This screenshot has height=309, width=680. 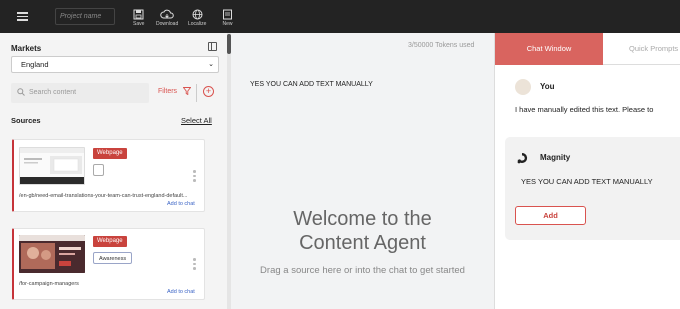 What do you see at coordinates (362, 243) in the screenshot?
I see `welcome-line-2: Content Agent` at bounding box center [362, 243].